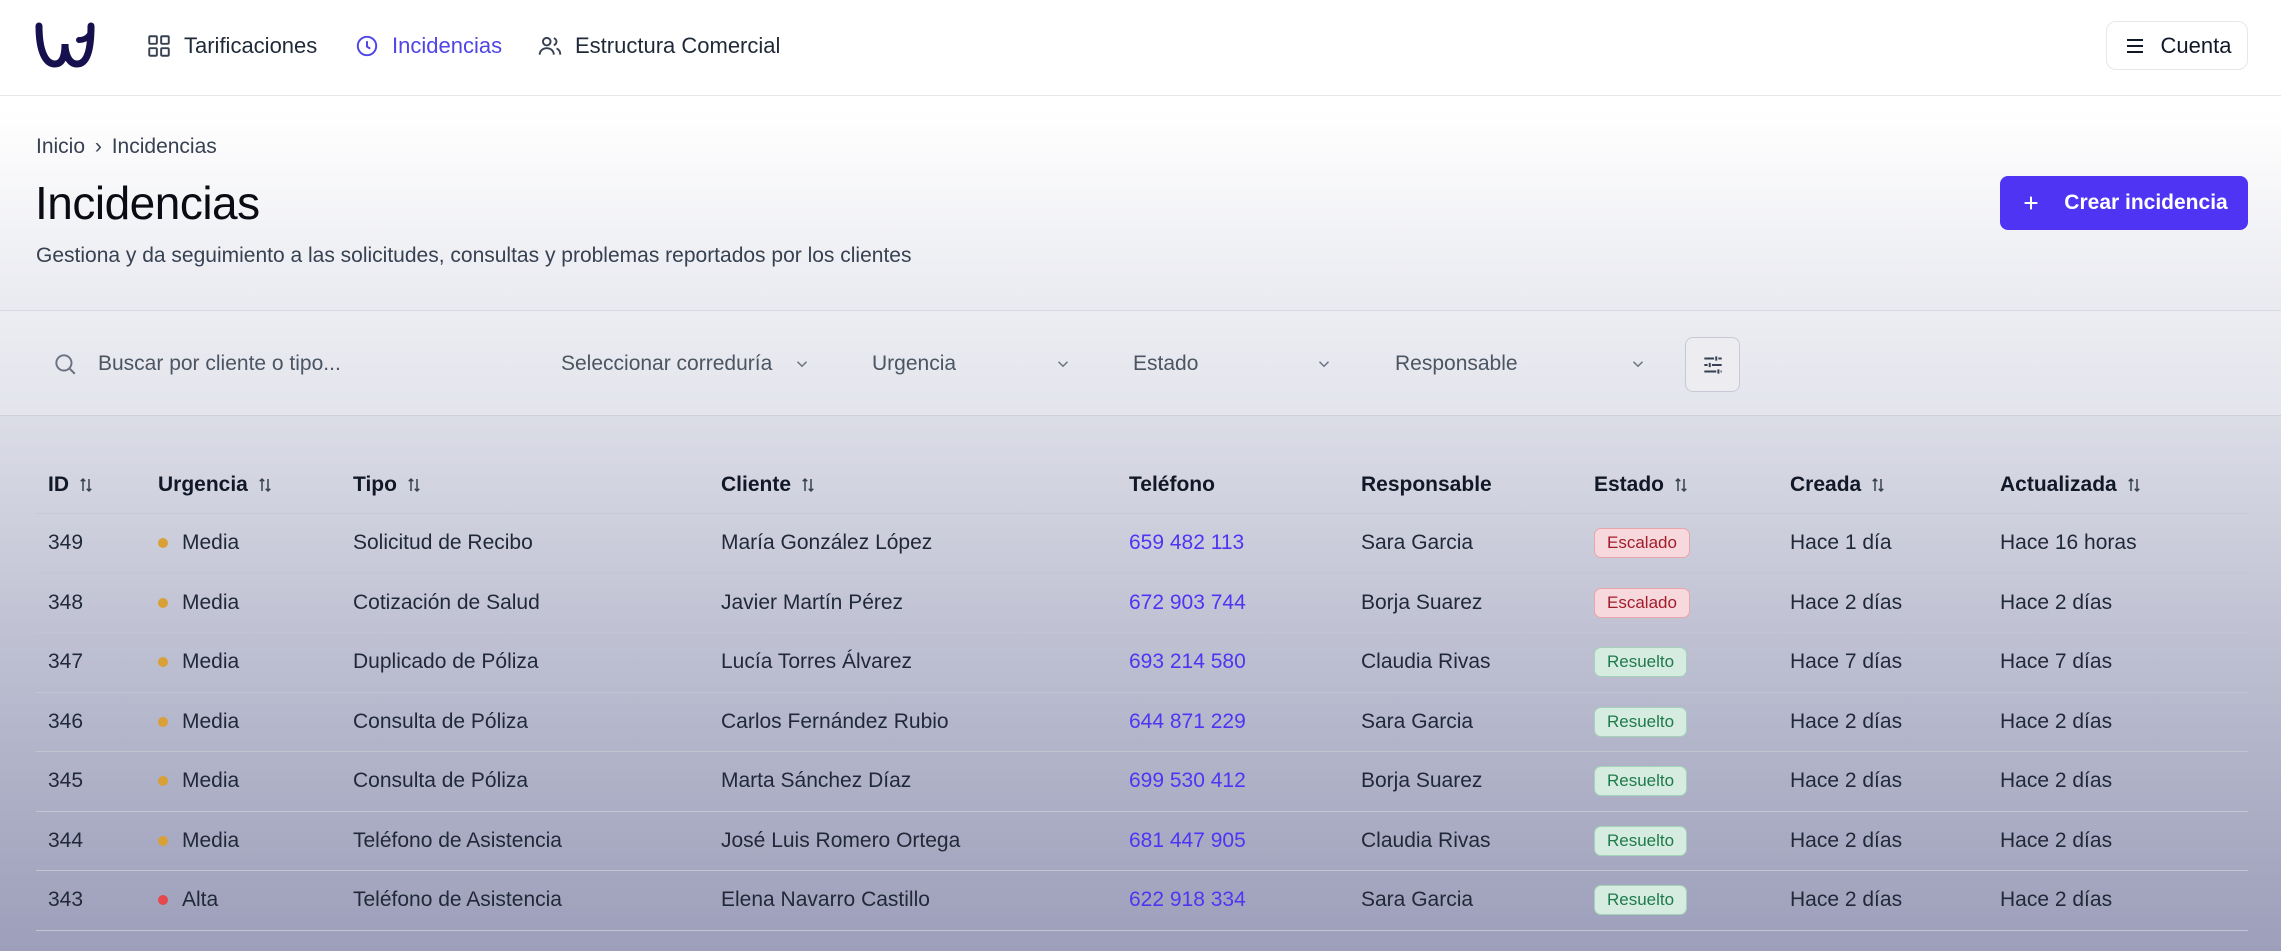 The image size is (2281, 951). Describe the element at coordinates (1422, 602) in the screenshot. I see `cell-responsable: Borja Suarez` at that location.